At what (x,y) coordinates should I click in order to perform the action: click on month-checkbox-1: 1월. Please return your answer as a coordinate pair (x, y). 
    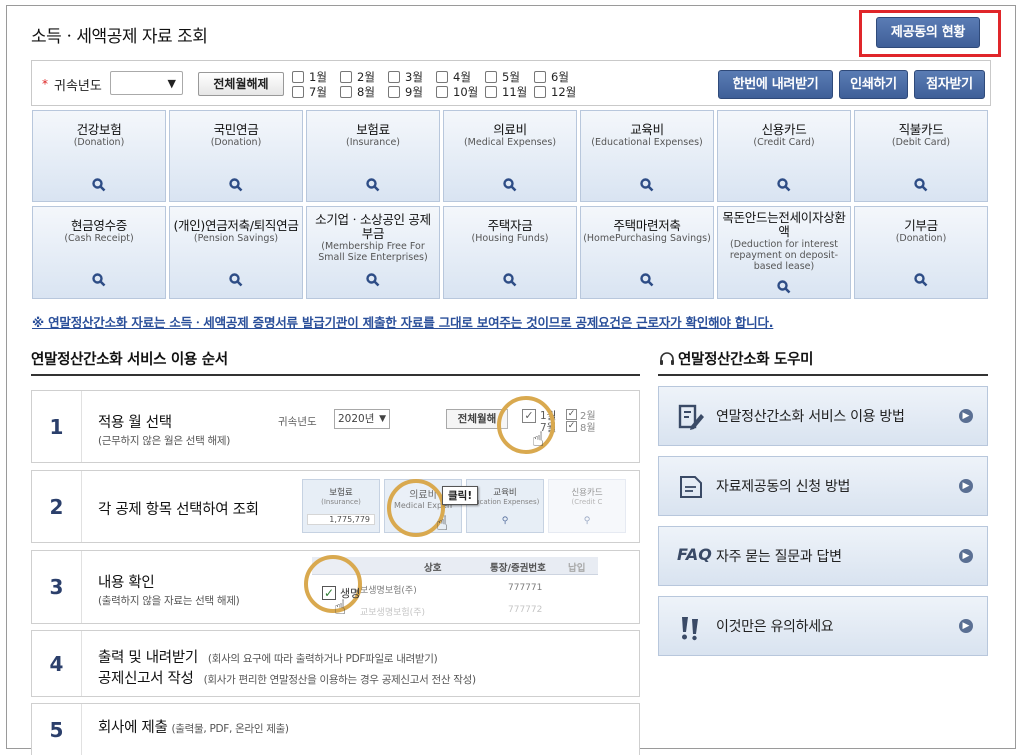
    Looking at the image, I should click on (309, 77).